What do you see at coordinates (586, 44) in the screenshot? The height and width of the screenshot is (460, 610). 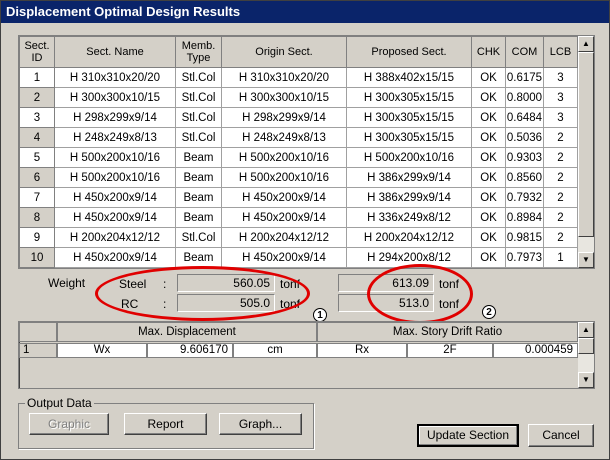 I see `scroll-up-icon: ▲` at bounding box center [586, 44].